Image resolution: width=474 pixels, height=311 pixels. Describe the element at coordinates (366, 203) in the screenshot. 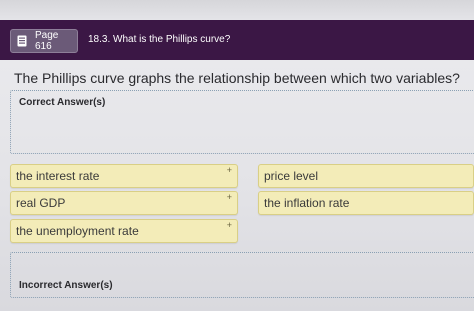

I see `answer-chip-inflation-rate: the inflation rate` at that location.